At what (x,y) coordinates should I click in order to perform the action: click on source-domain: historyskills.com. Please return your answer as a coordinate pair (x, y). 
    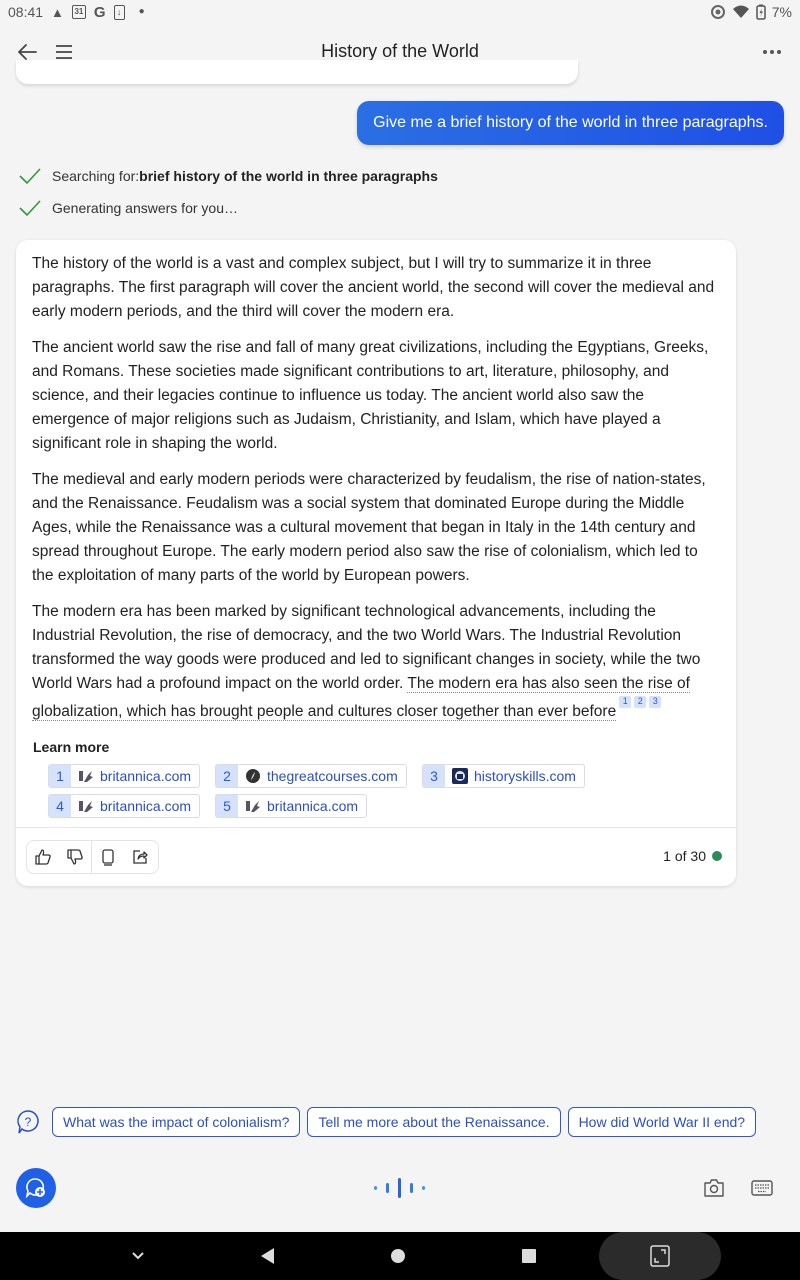
    Looking at the image, I should click on (525, 776).